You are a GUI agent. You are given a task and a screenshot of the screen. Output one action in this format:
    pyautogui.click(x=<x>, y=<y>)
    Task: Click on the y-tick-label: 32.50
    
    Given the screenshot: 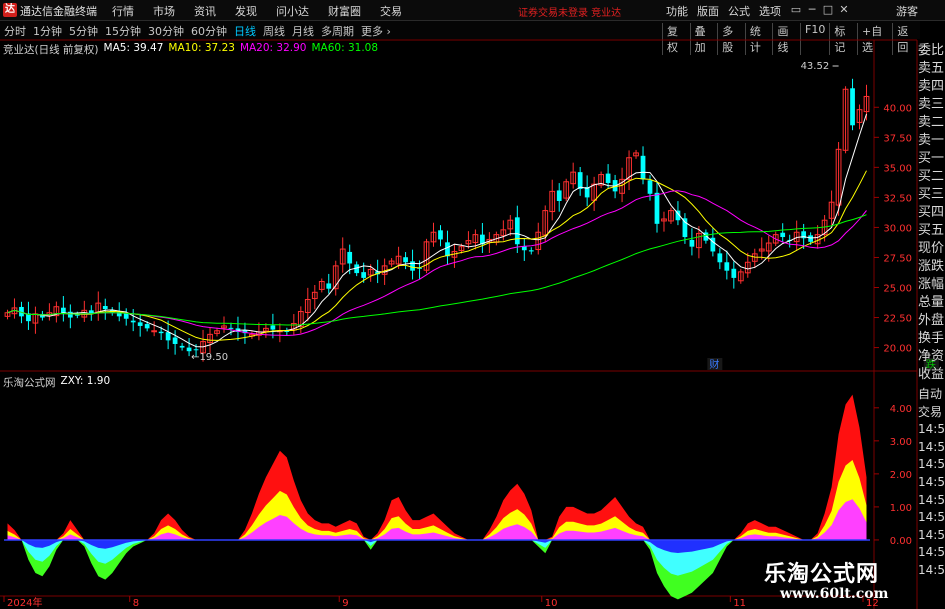 What is the action you would take?
    pyautogui.click(x=897, y=198)
    